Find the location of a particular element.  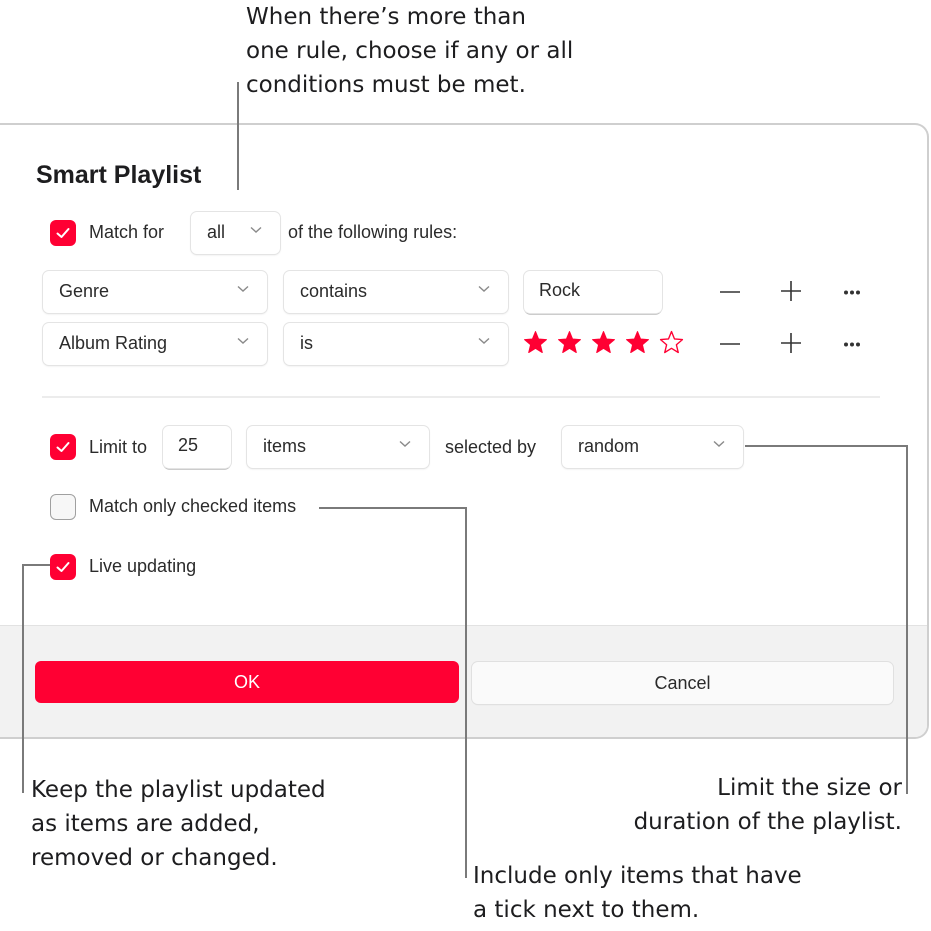

leader-line-checked-h is located at coordinates (393, 508).